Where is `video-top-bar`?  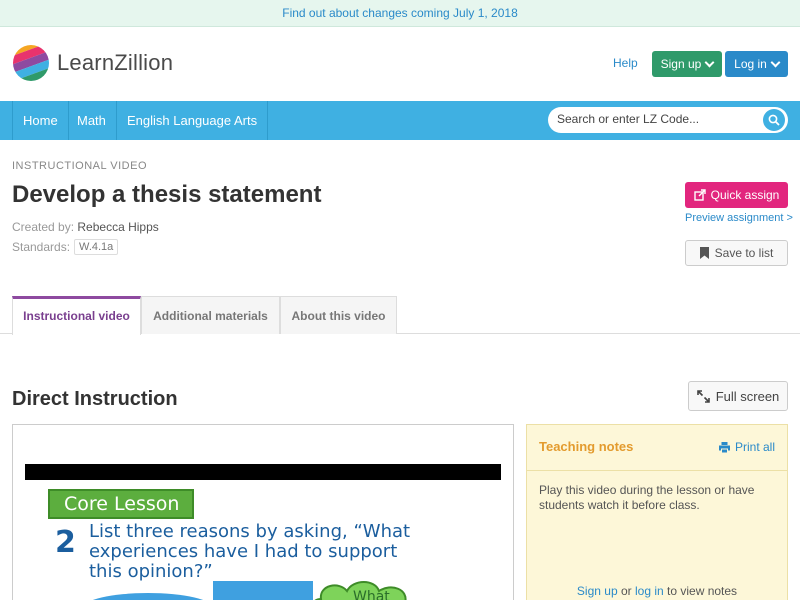
video-top-bar is located at coordinates (263, 472).